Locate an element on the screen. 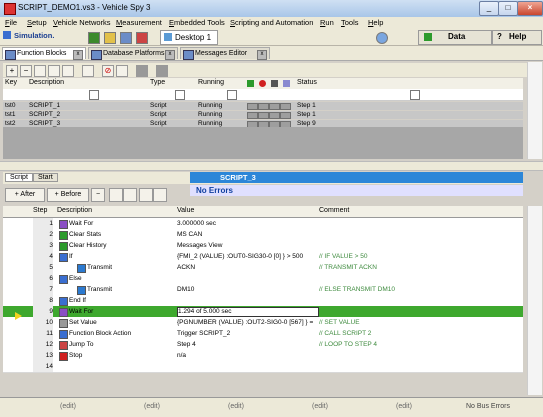 This screenshot has width=543, height=417. disable-icon: ⊘ is located at coordinates (108, 71).